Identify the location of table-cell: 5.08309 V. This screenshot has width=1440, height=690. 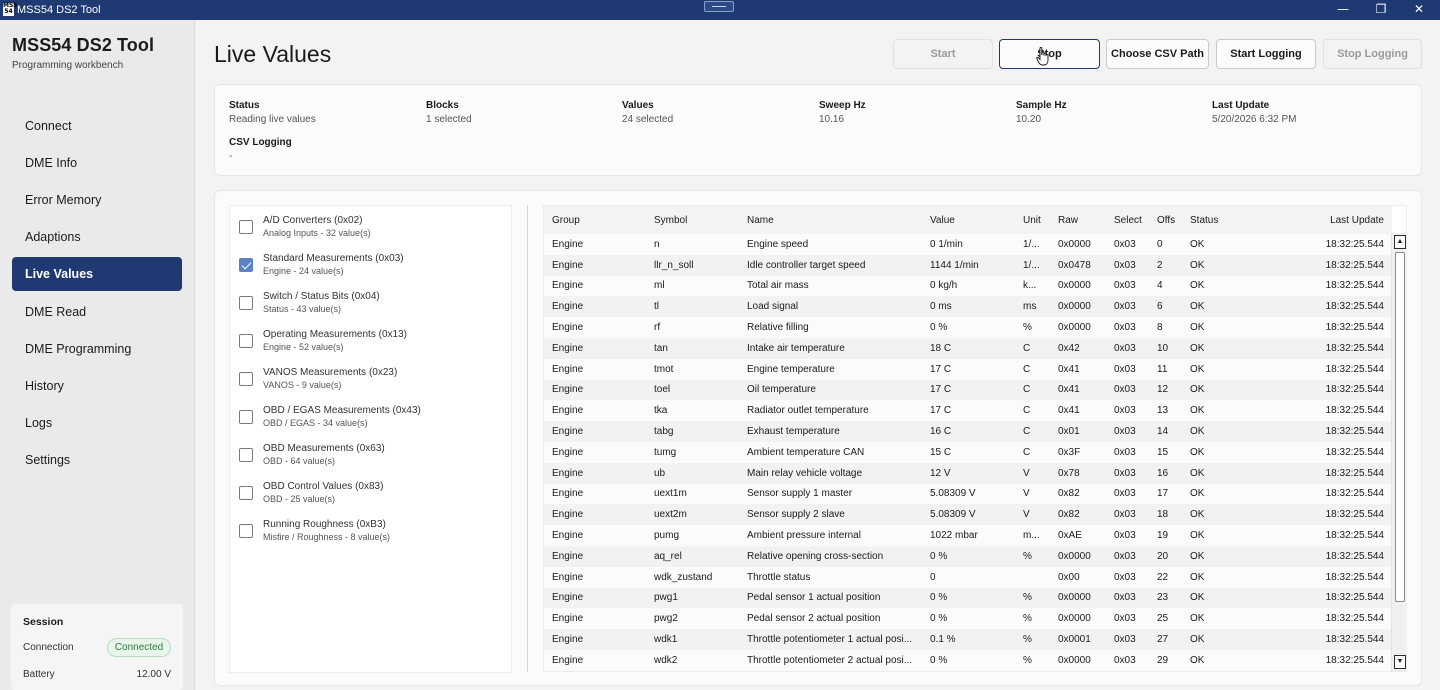
(968, 494).